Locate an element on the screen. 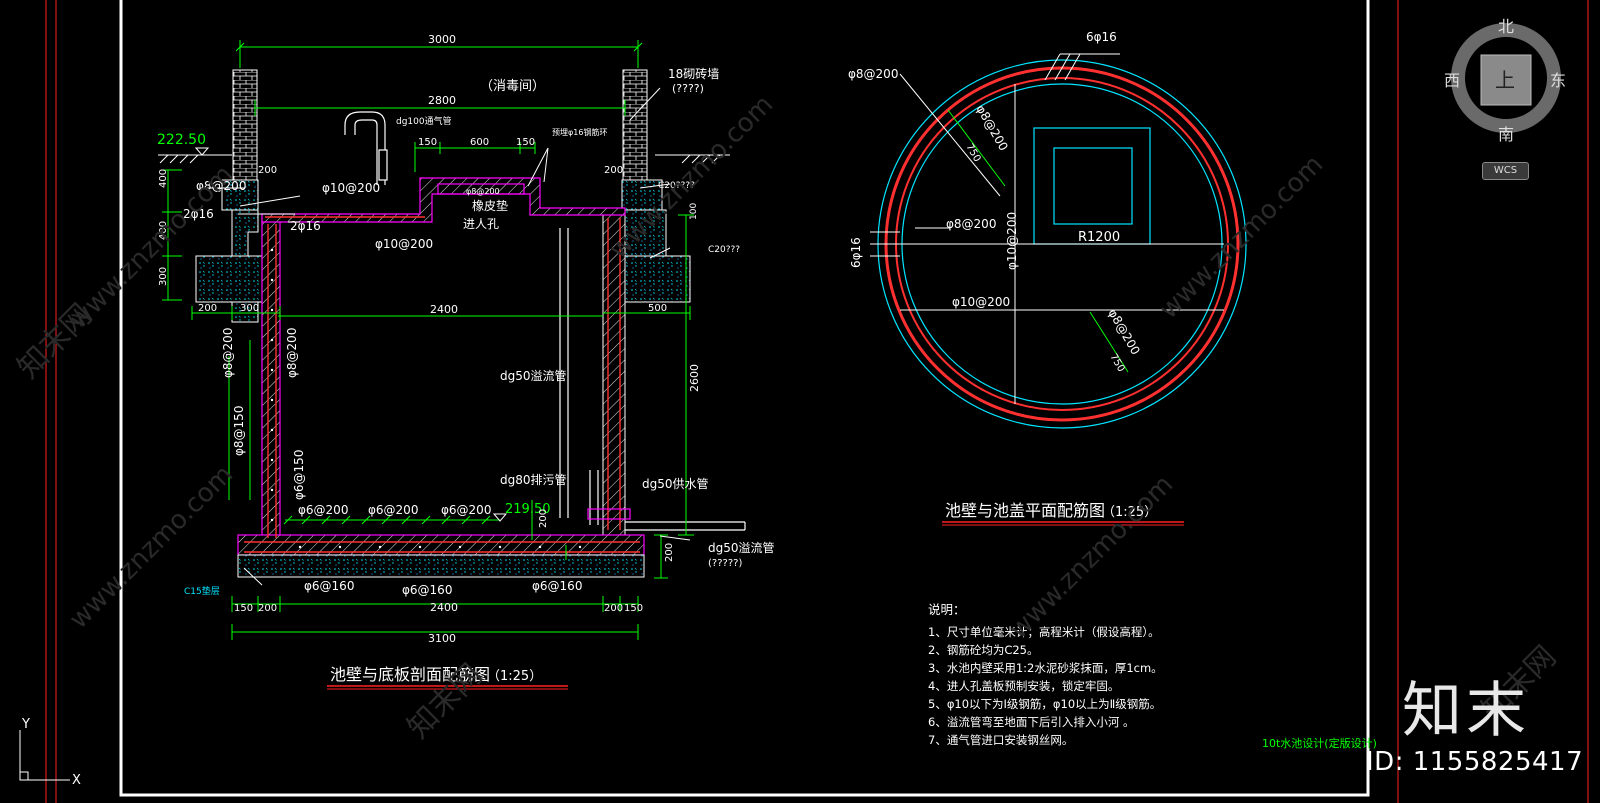  notes-heading: 说明： is located at coordinates (947, 609).